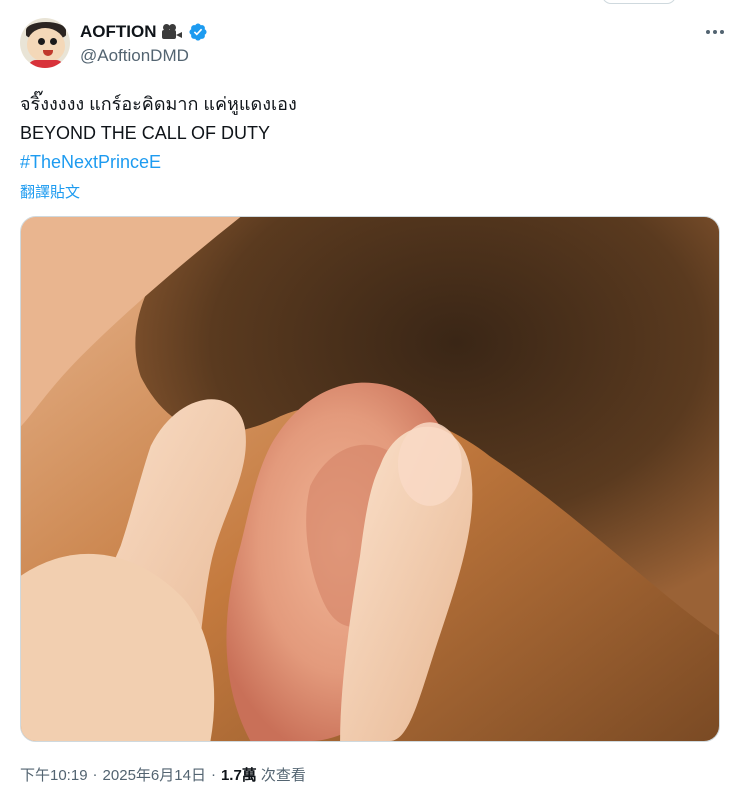 The width and height of the screenshot is (748, 805). Describe the element at coordinates (54, 774) in the screenshot. I see `tweet-time: 下午10:19` at that location.